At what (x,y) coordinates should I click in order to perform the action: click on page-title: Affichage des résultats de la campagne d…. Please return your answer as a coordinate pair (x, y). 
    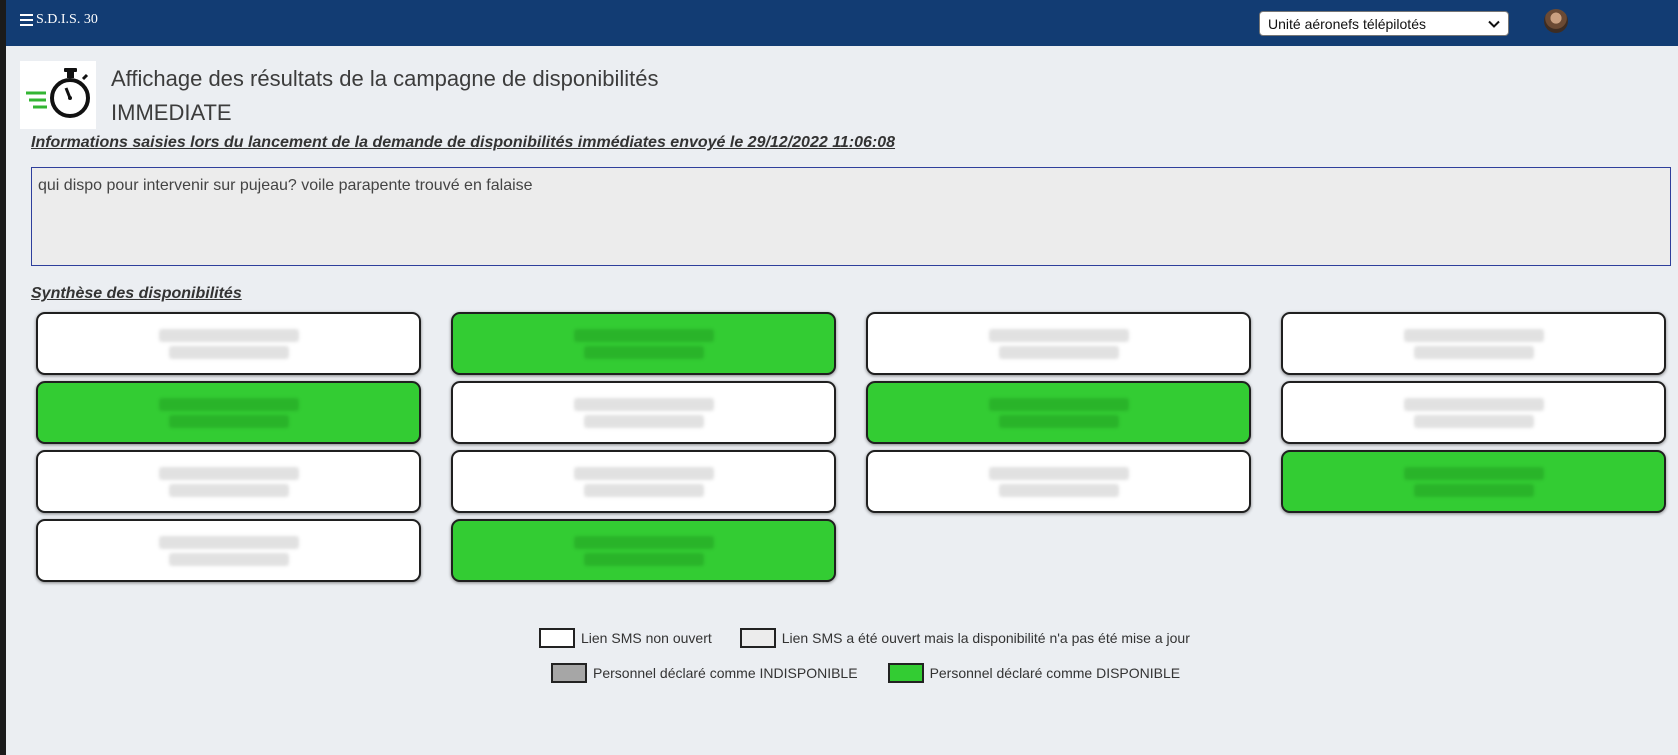
    Looking at the image, I should click on (385, 78).